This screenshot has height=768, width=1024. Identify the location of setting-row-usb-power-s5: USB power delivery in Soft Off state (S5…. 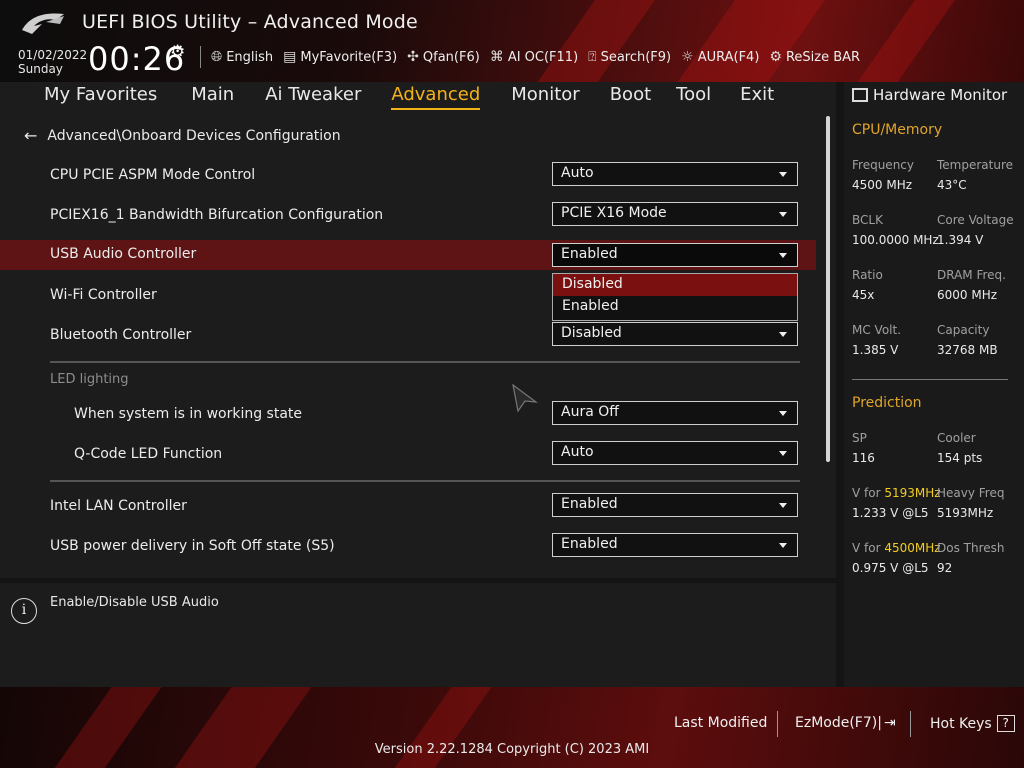
(408, 547).